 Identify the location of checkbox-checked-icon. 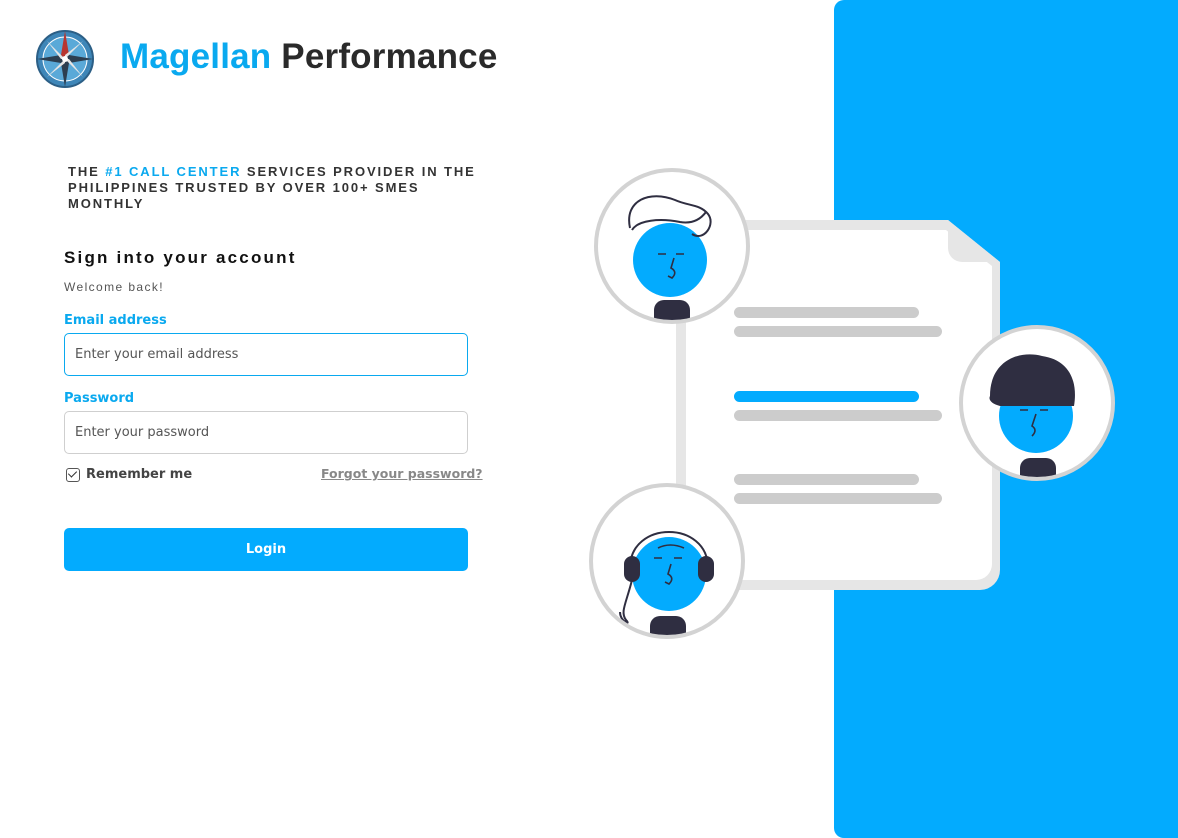
(73, 474).